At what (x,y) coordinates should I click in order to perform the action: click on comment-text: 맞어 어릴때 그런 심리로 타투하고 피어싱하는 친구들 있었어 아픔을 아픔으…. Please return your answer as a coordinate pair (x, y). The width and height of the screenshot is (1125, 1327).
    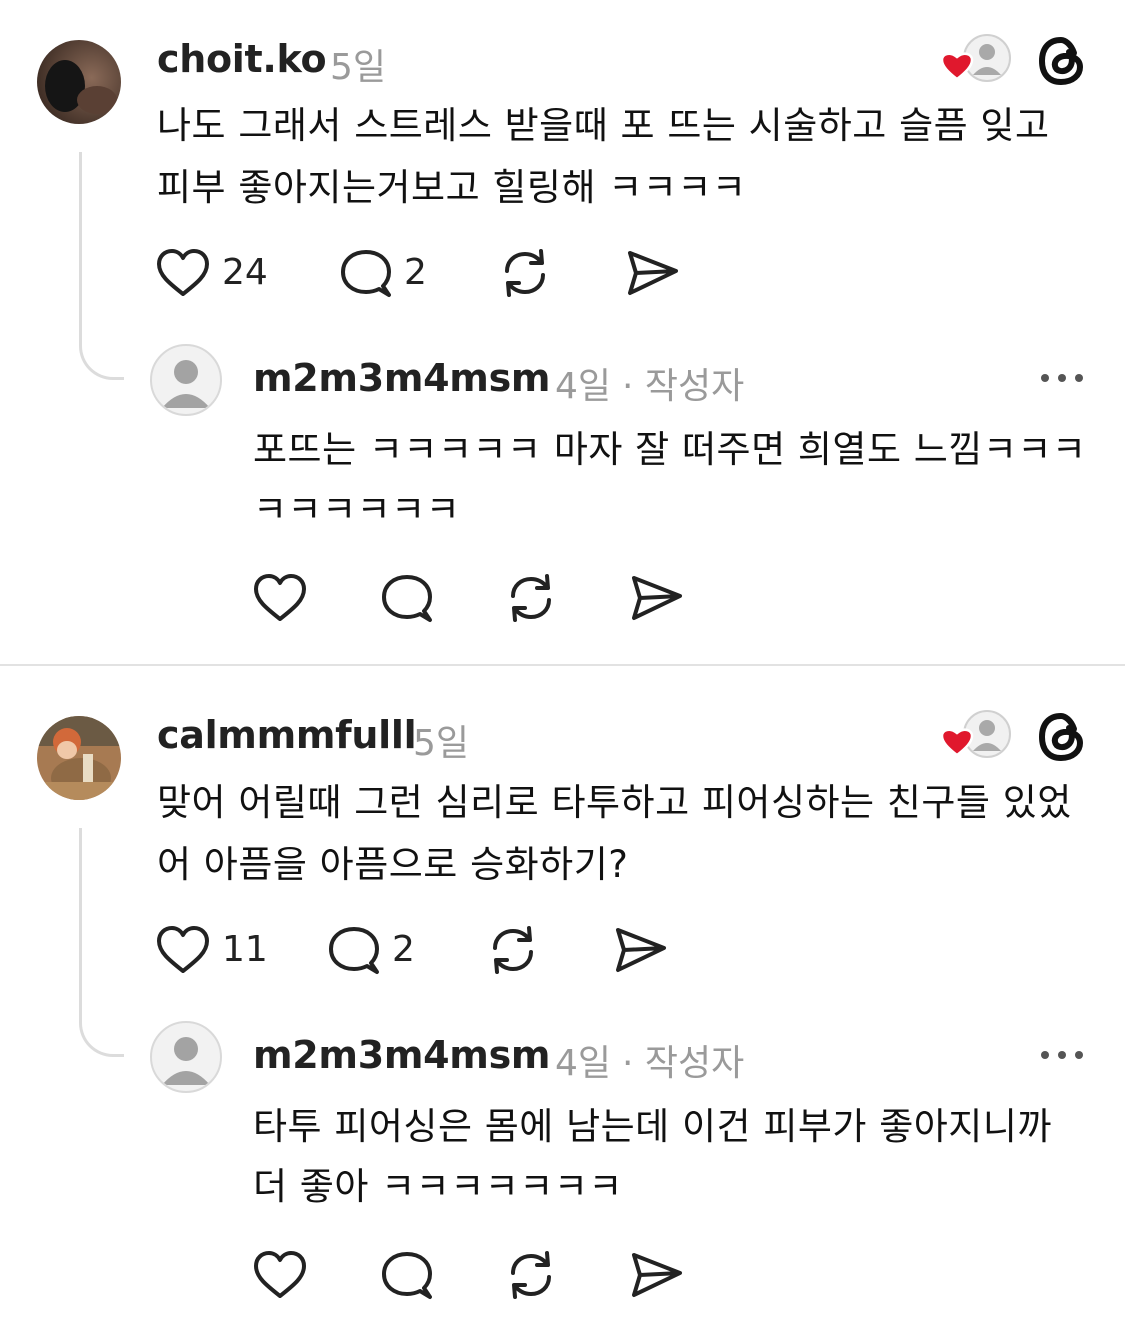
    Looking at the image, I should click on (614, 833).